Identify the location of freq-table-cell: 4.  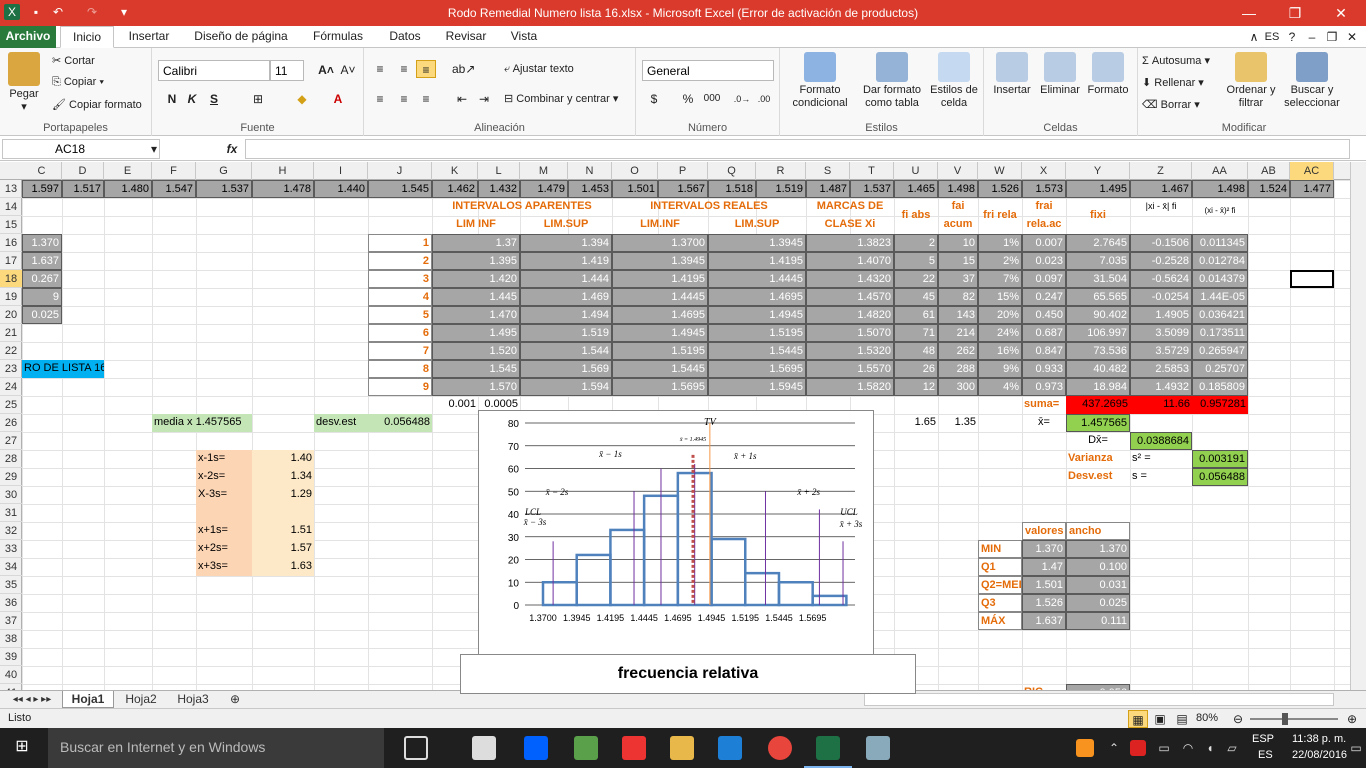
(400, 297).